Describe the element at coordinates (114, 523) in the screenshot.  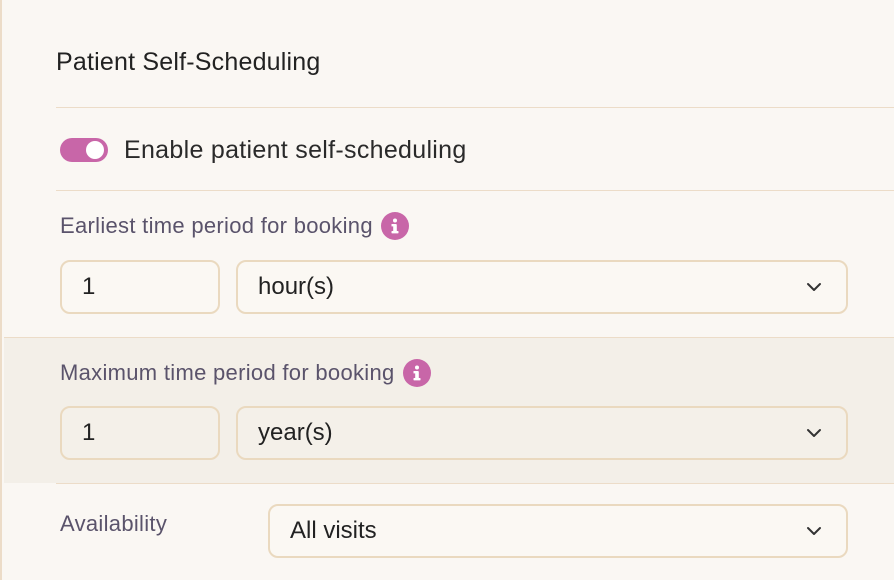
I see `availability-label: Availability` at that location.